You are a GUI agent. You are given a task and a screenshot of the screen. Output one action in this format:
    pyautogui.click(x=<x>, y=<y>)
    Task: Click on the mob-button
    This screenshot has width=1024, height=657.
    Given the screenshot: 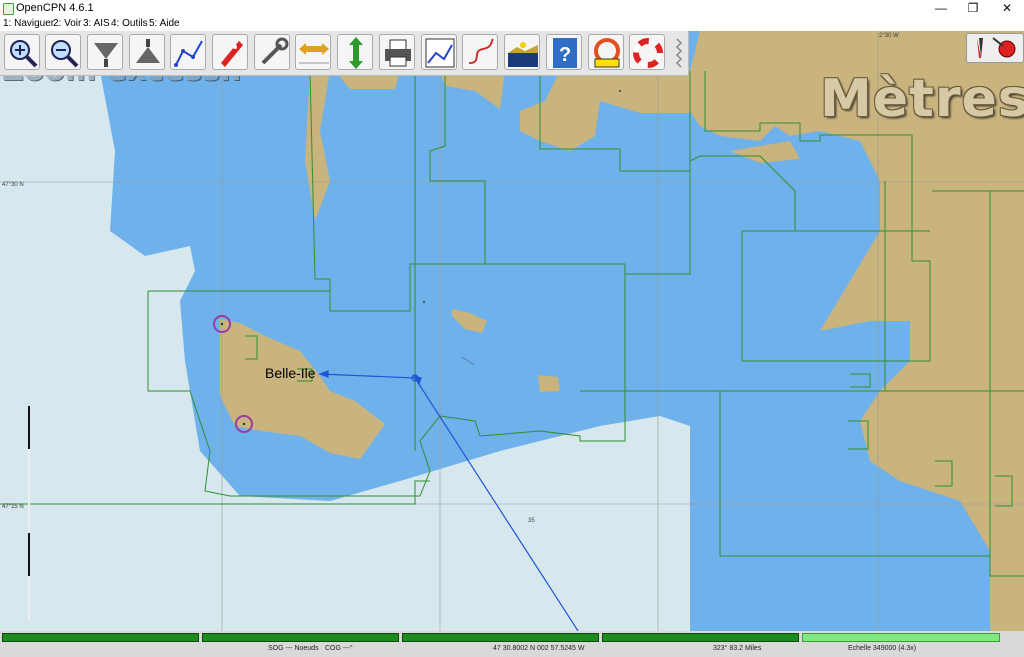 What is the action you would take?
    pyautogui.click(x=606, y=52)
    